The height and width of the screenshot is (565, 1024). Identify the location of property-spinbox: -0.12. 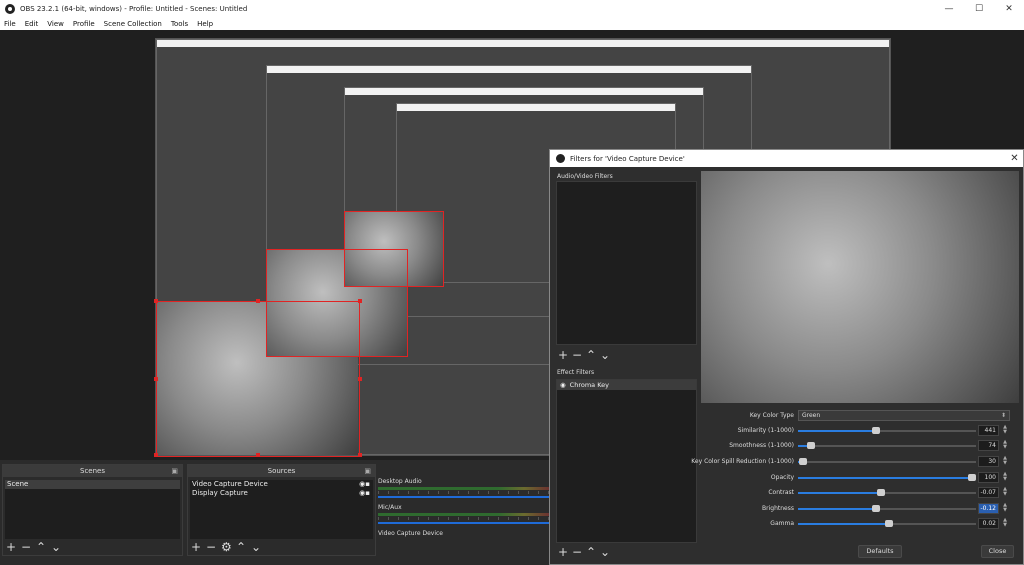
(988, 508).